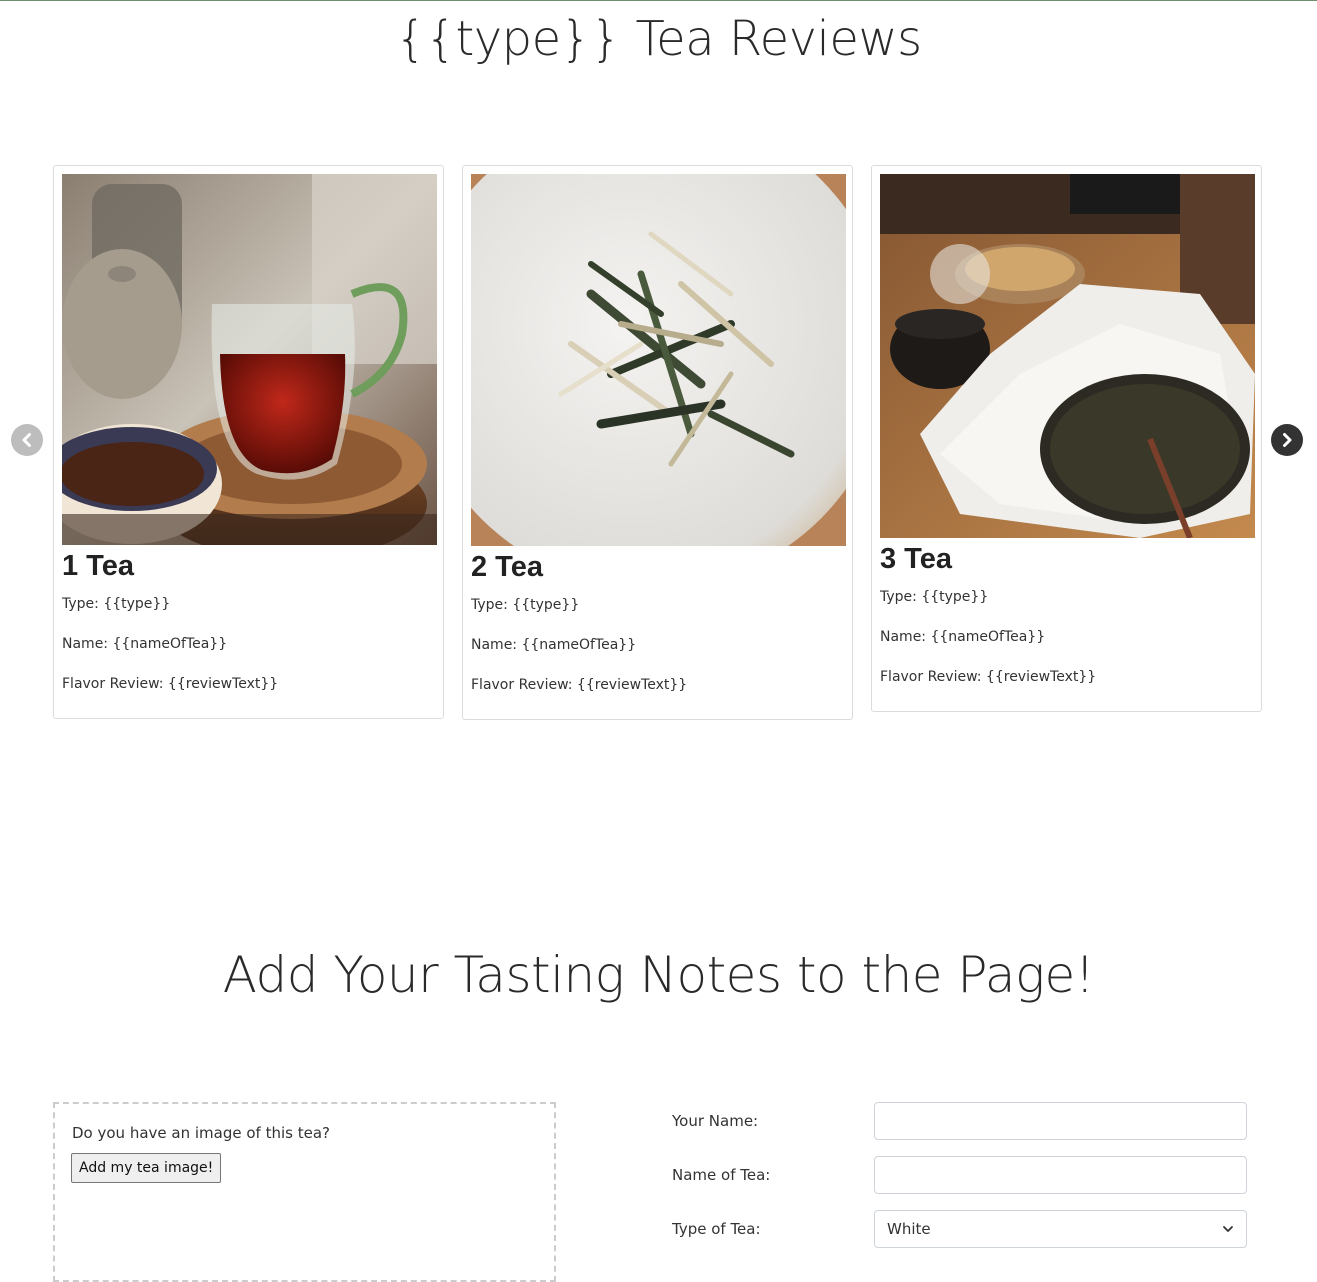  Describe the element at coordinates (1228, 1229) in the screenshot. I see `chevron-down-icon` at that location.